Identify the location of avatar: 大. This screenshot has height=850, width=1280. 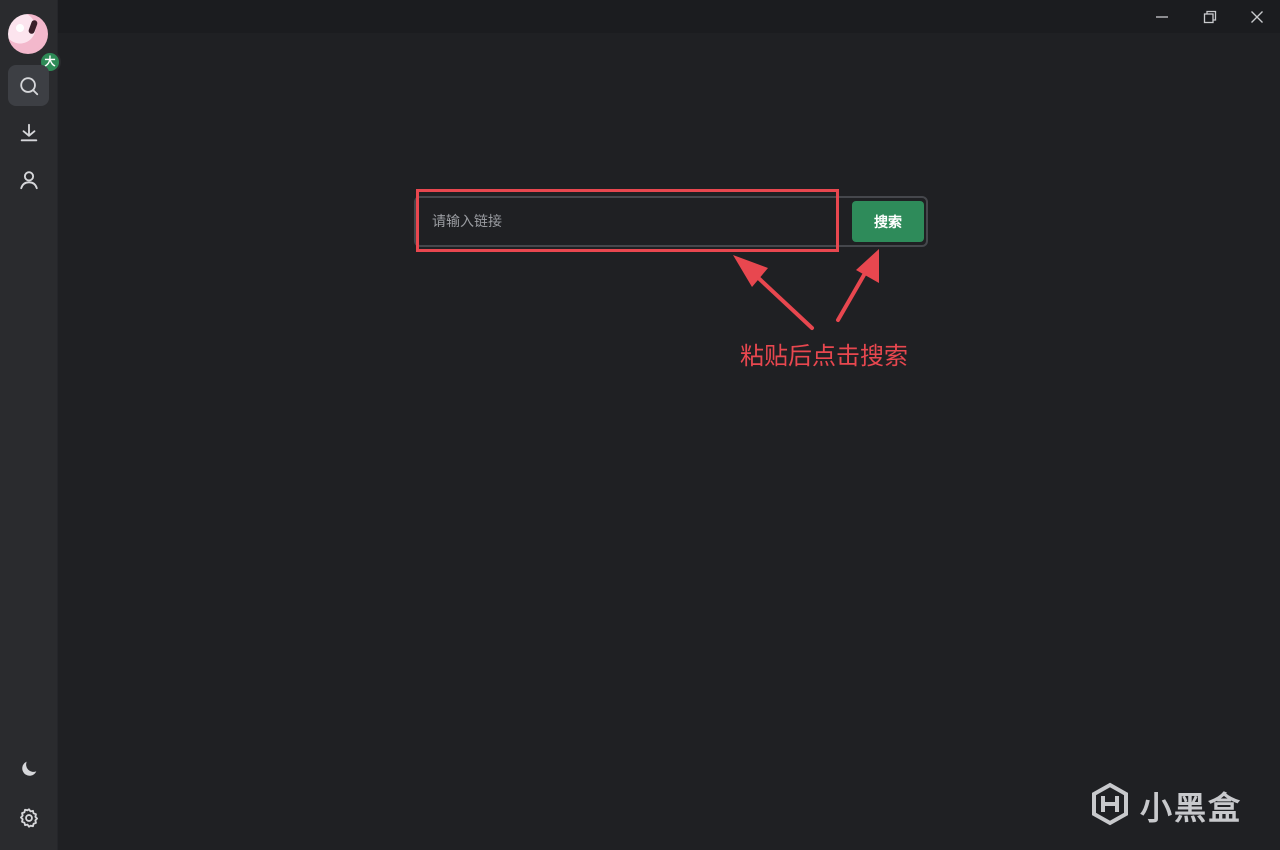
(34, 43).